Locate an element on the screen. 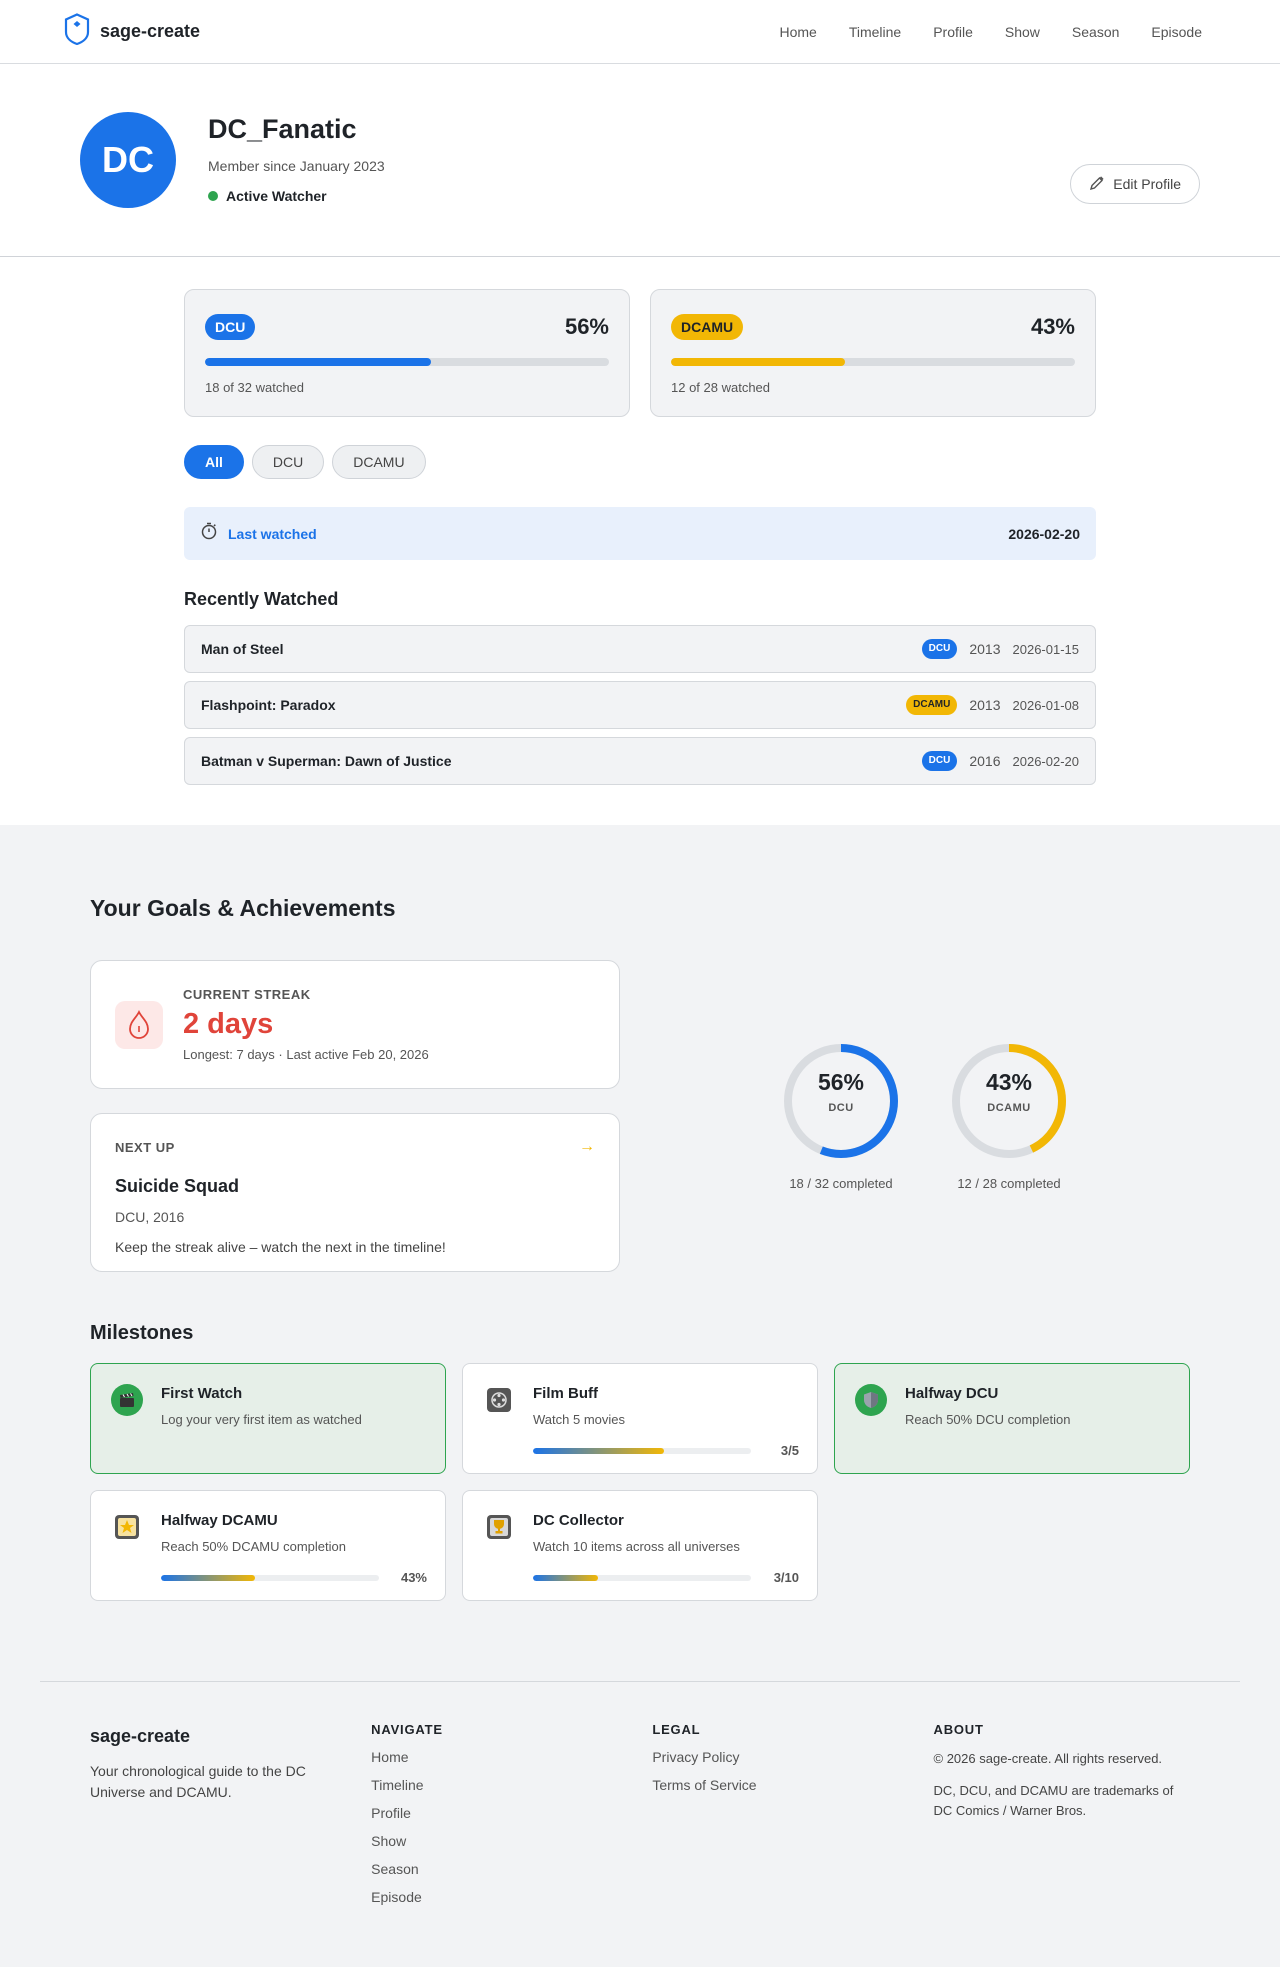  footer-link-show: Show is located at coordinates (511, 1841).